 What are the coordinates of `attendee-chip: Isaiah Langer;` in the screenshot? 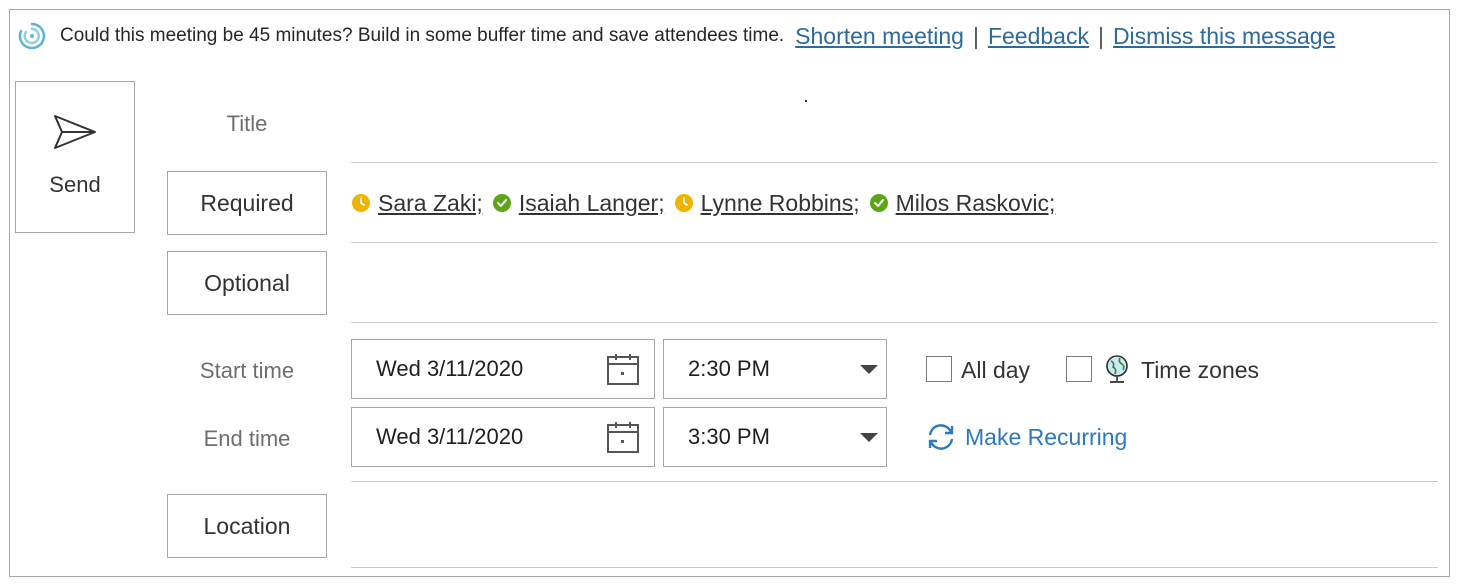 It's located at (578, 203).